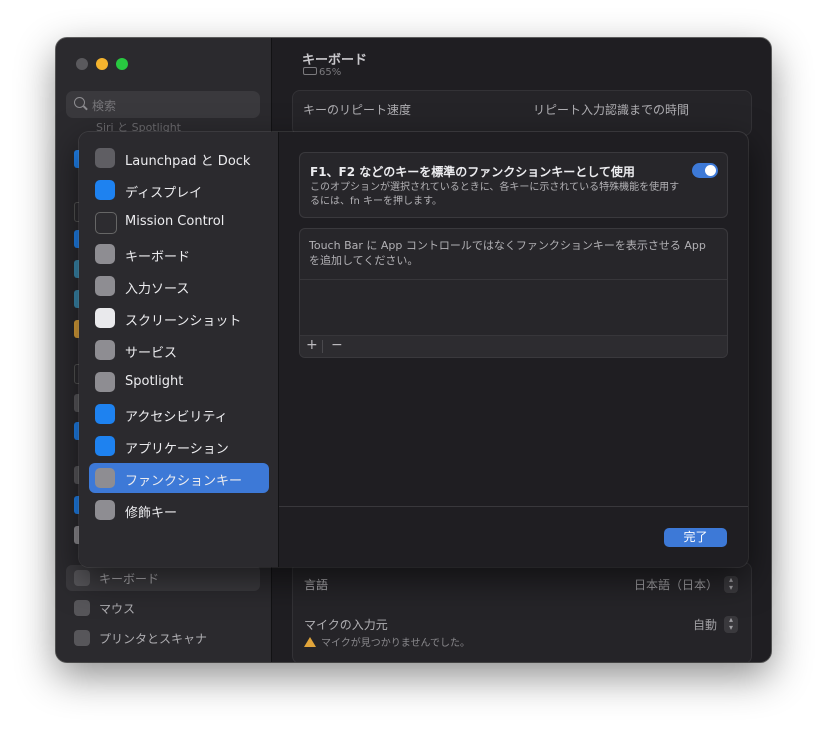 This screenshot has height=737, width=827. I want to click on services-icon, so click(105, 350).